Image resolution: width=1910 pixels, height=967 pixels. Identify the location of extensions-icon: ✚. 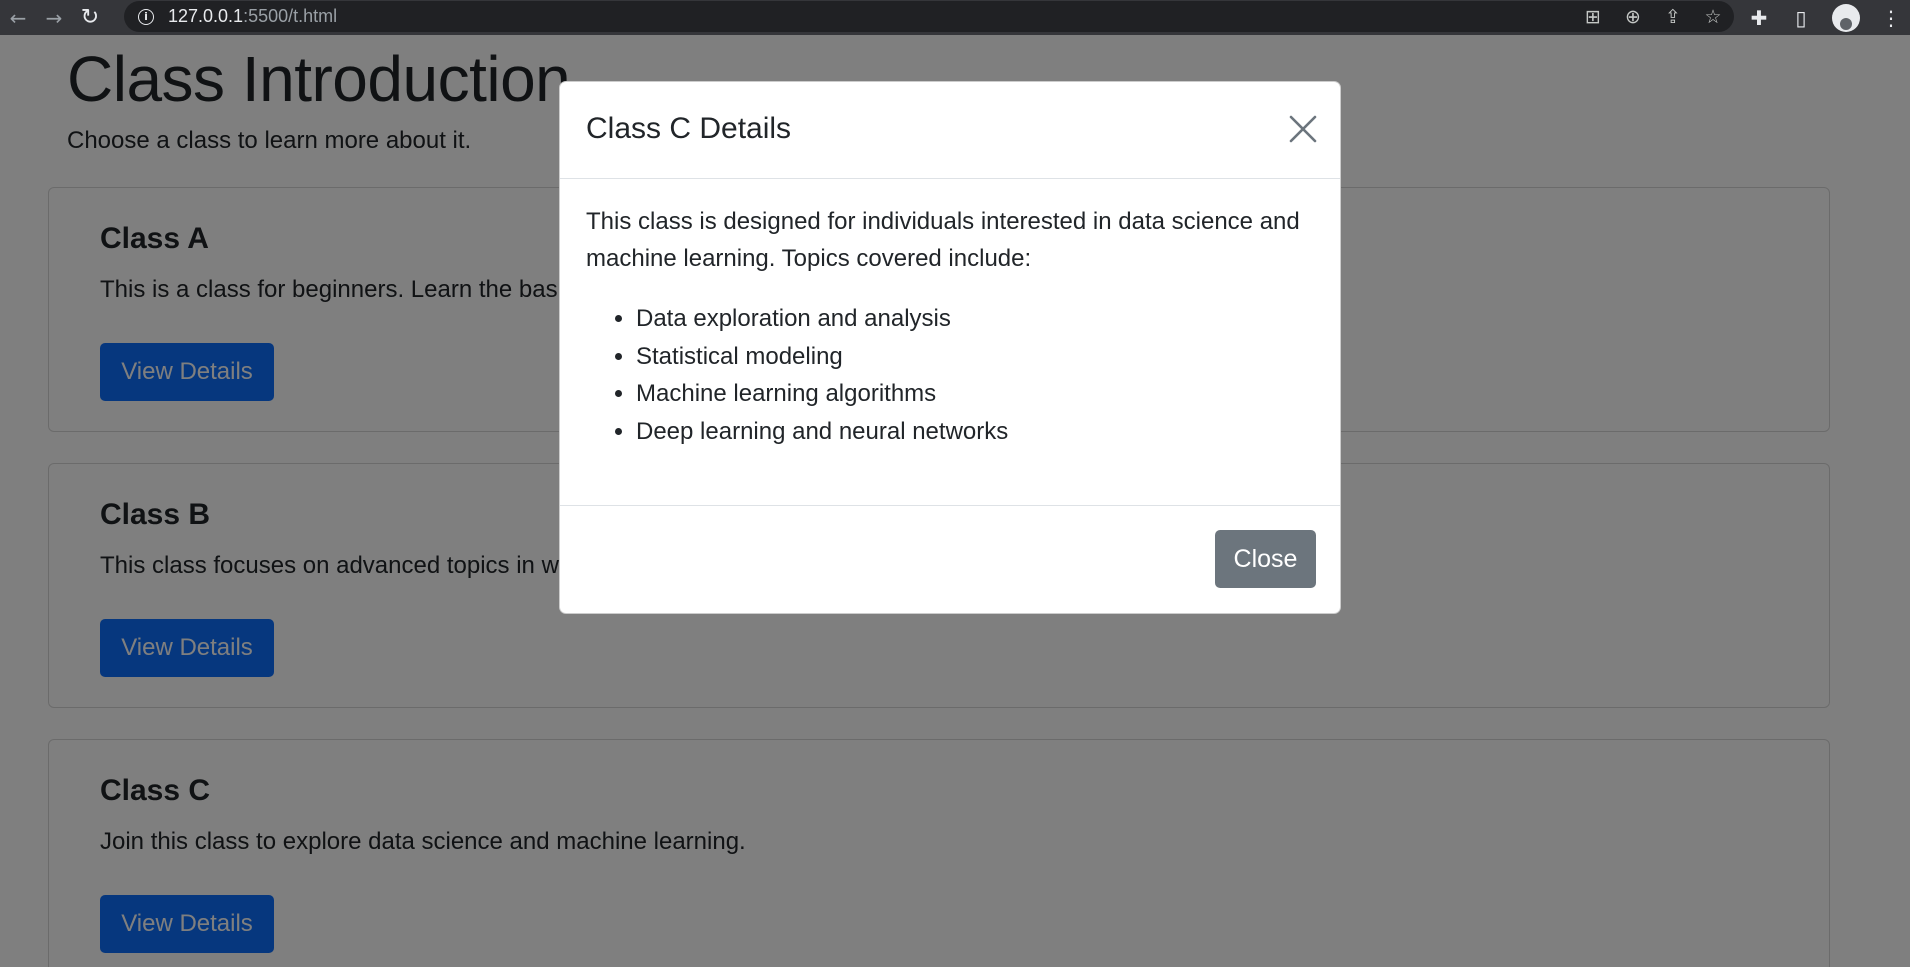
(1759, 18).